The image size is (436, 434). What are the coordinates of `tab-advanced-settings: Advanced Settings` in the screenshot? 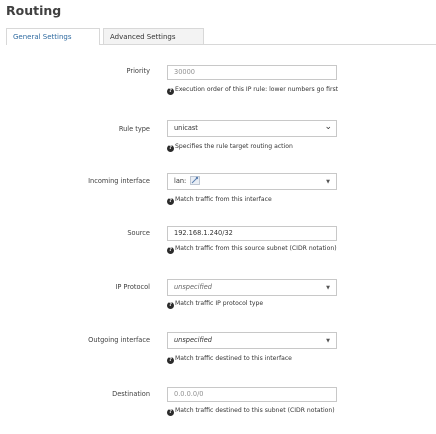 It's located at (153, 36).